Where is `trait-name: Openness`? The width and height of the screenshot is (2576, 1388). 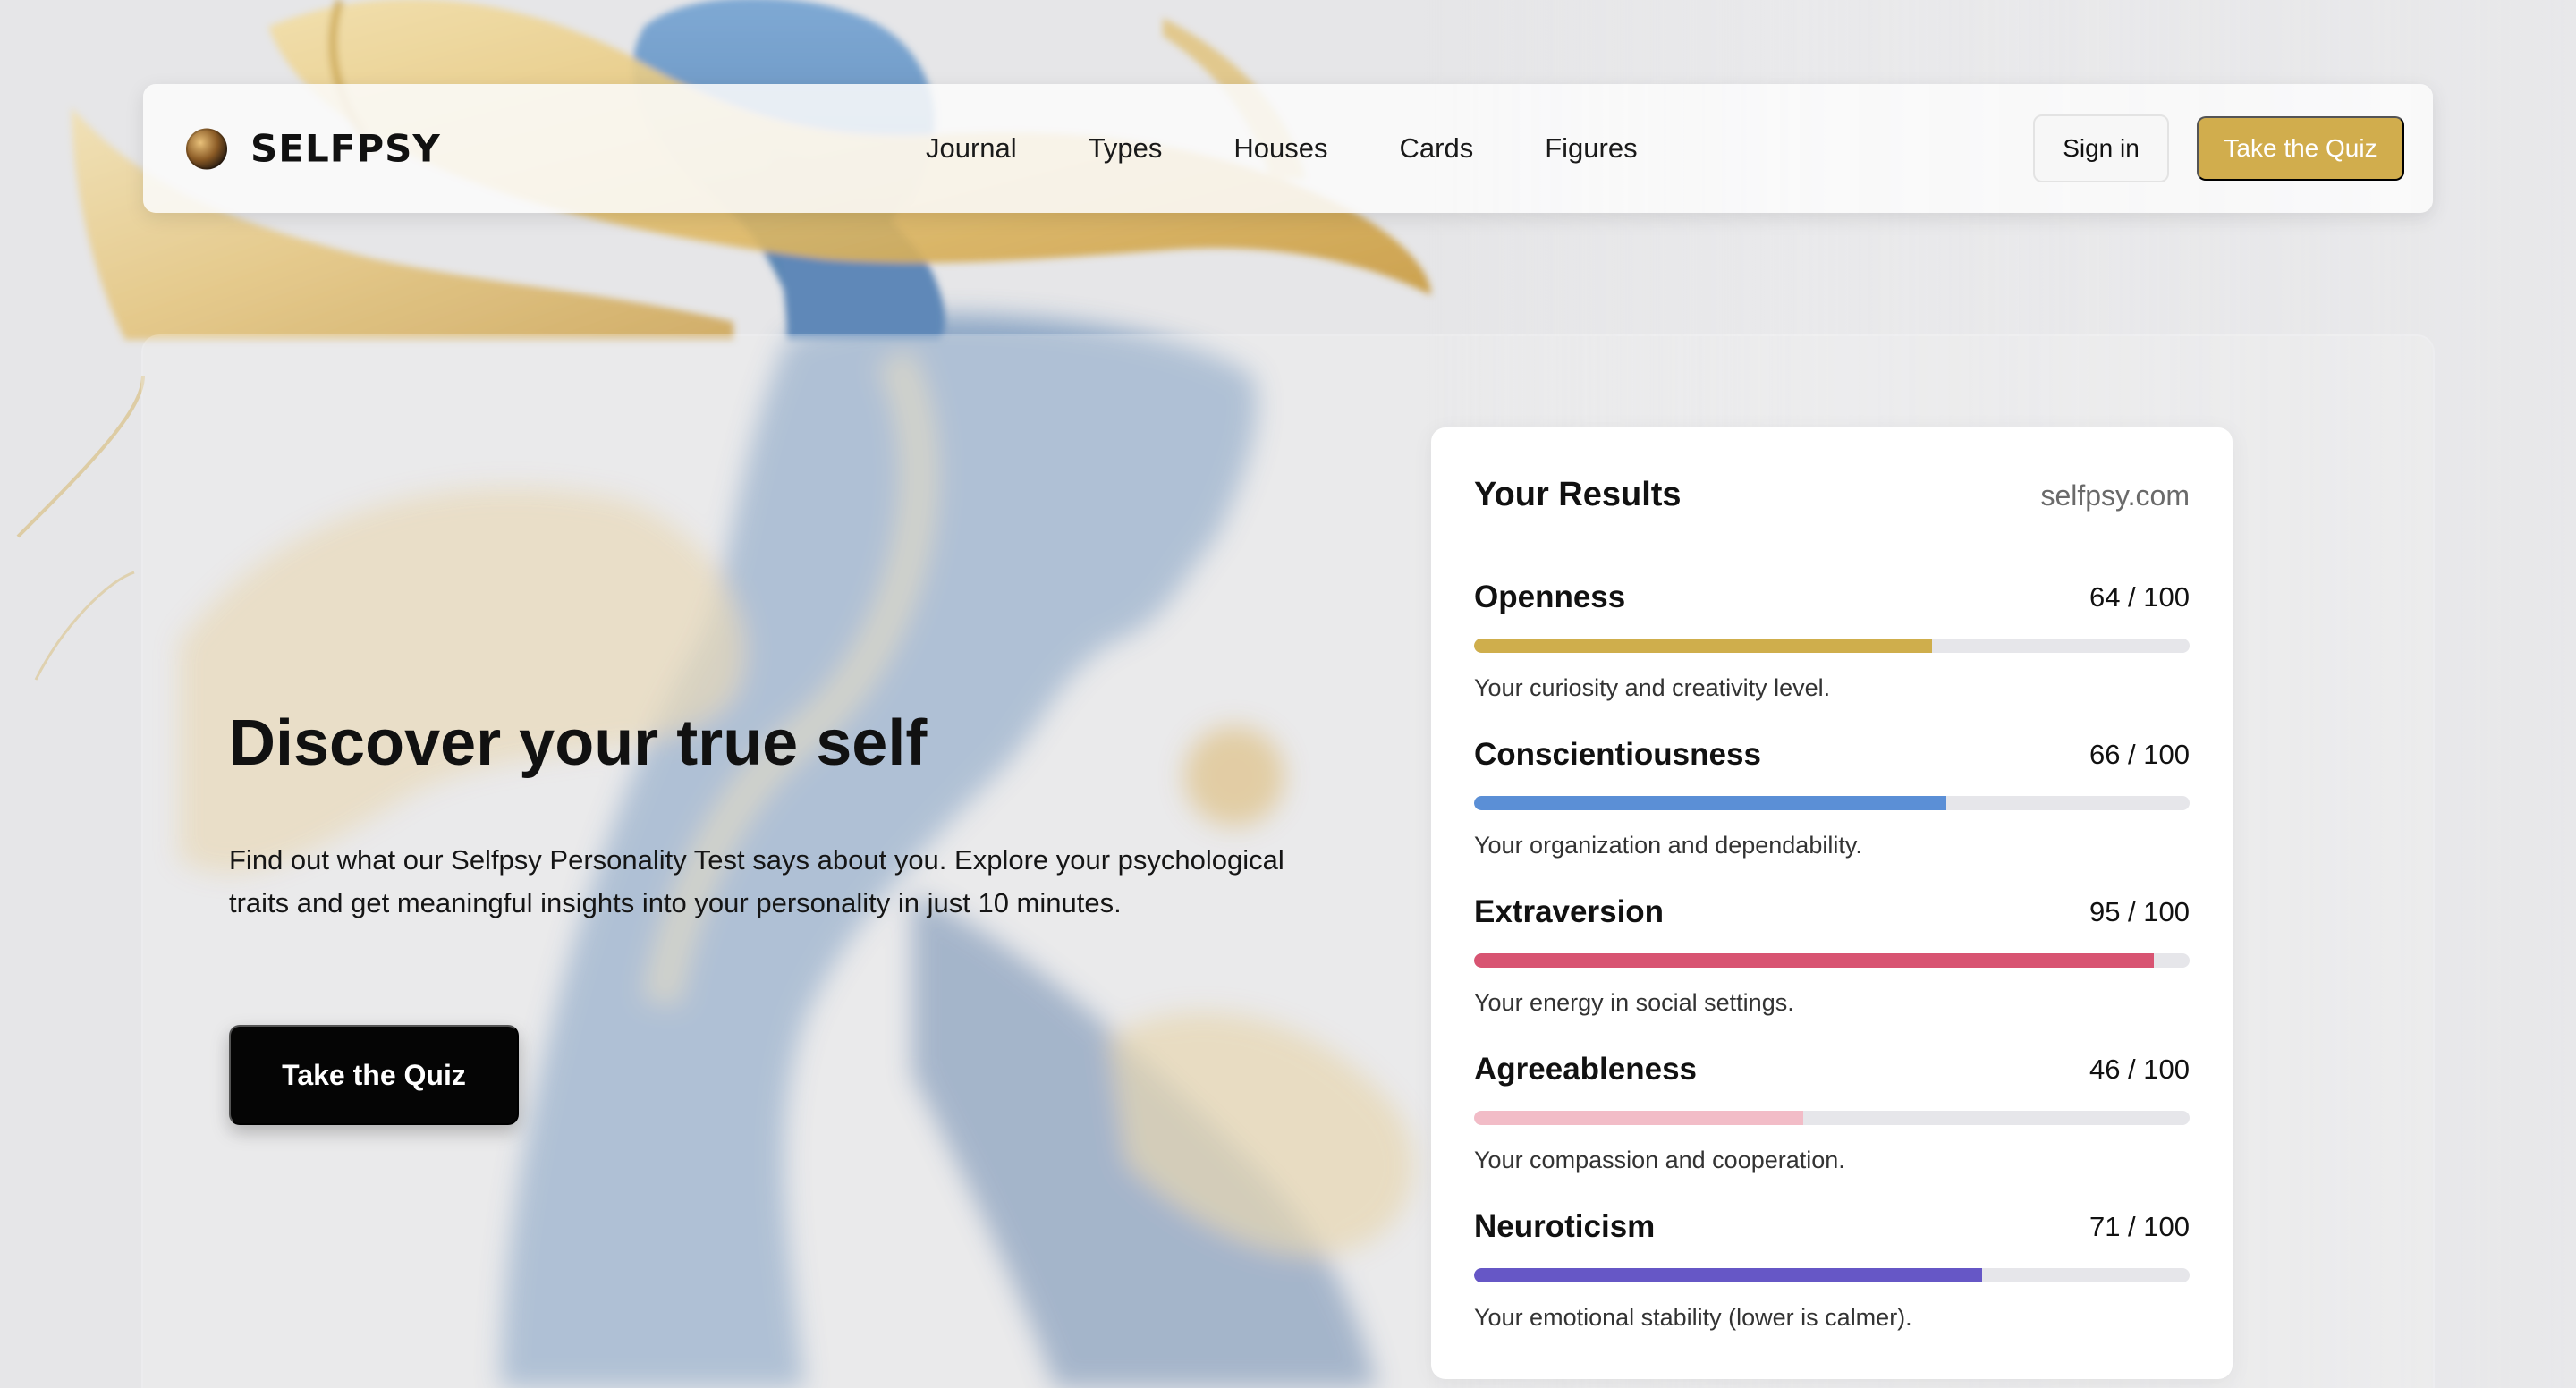
trait-name: Openness is located at coordinates (1550, 597).